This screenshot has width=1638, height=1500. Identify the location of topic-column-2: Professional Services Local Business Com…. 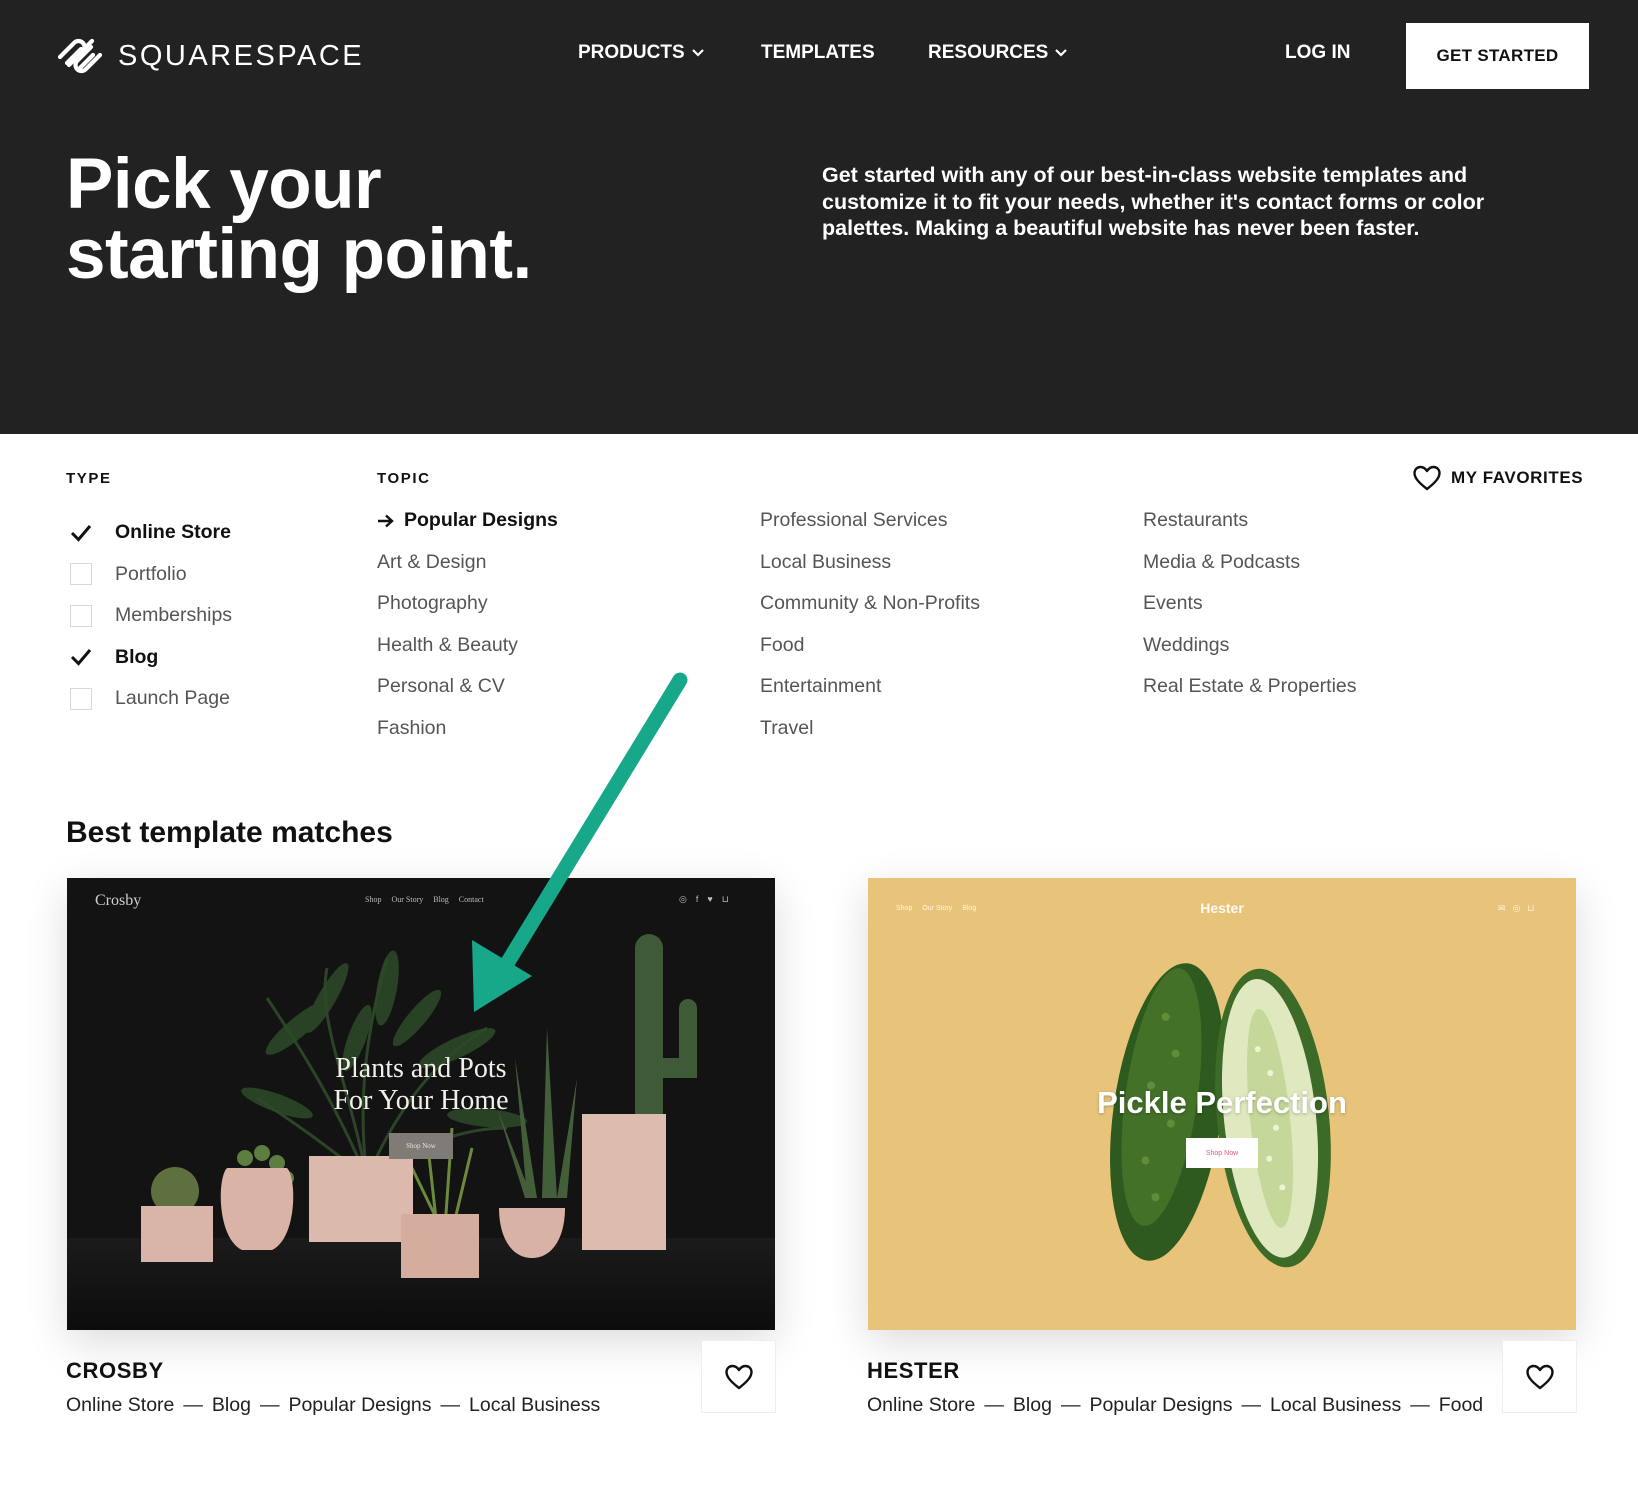
(870, 633).